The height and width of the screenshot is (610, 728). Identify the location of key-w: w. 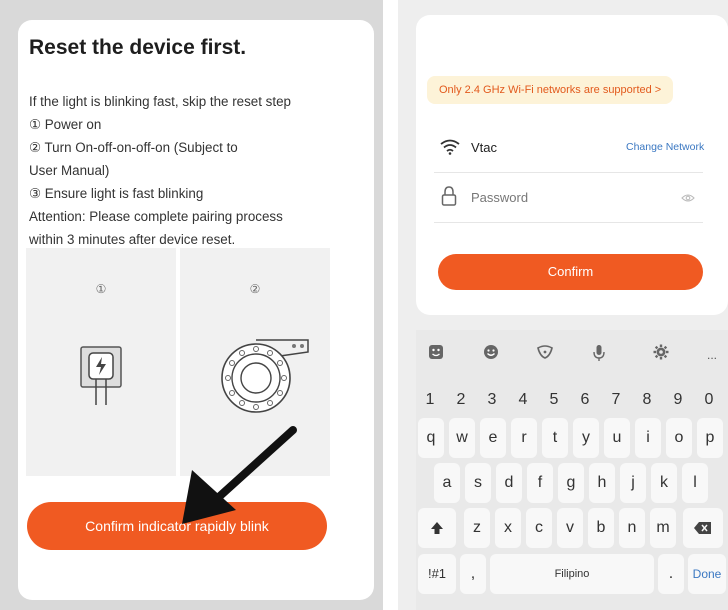
(462, 438).